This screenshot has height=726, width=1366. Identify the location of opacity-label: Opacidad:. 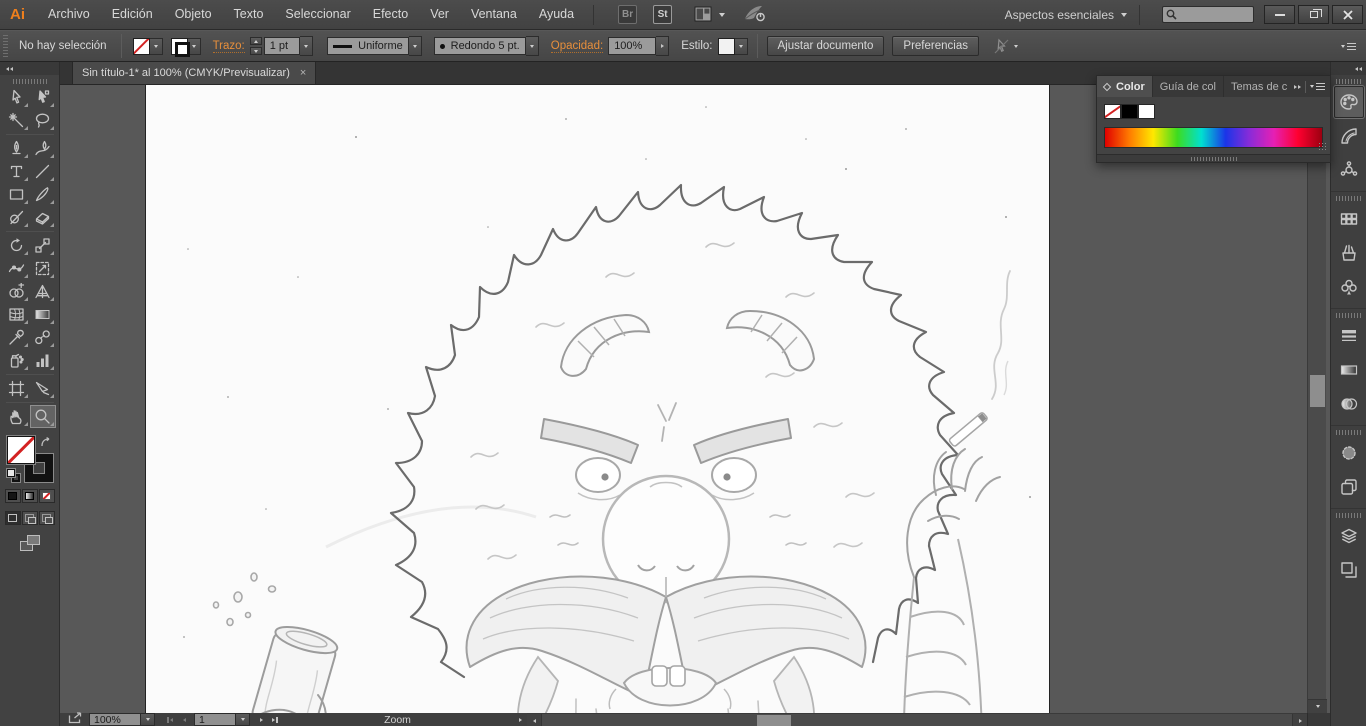
(577, 46).